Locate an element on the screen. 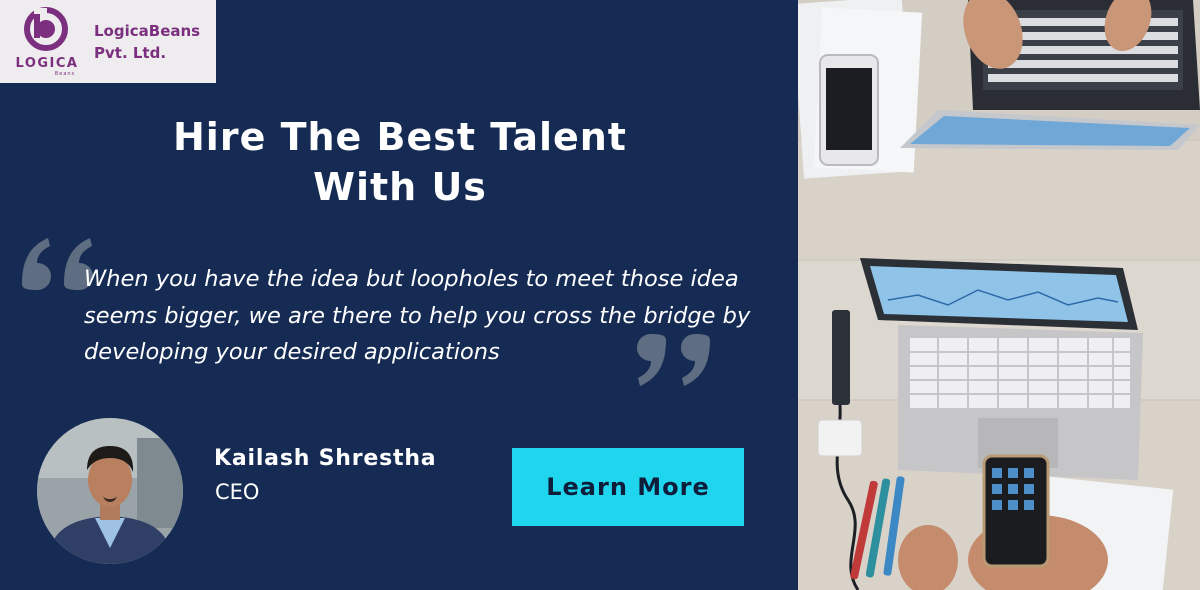 The image size is (1200, 590). close-quote-icon is located at coordinates (673, 360).